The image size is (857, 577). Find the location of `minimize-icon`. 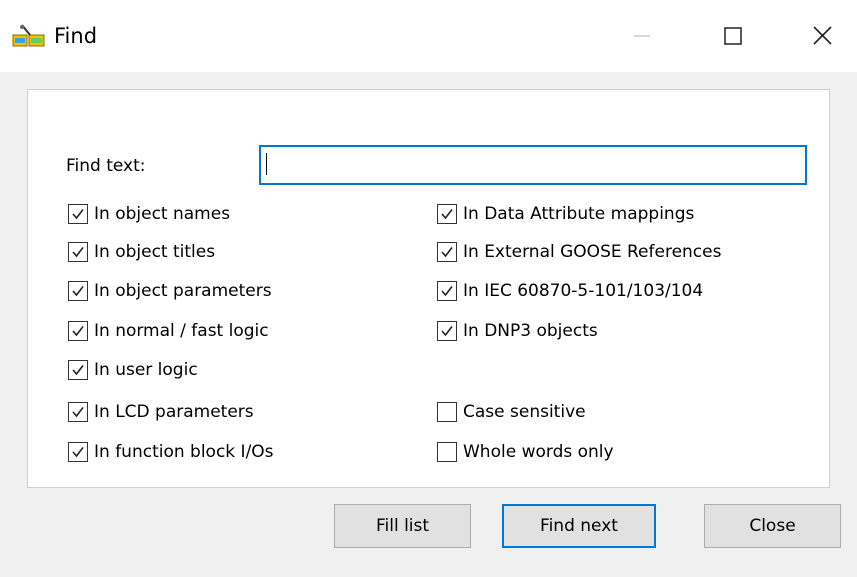

minimize-icon is located at coordinates (642, 36).